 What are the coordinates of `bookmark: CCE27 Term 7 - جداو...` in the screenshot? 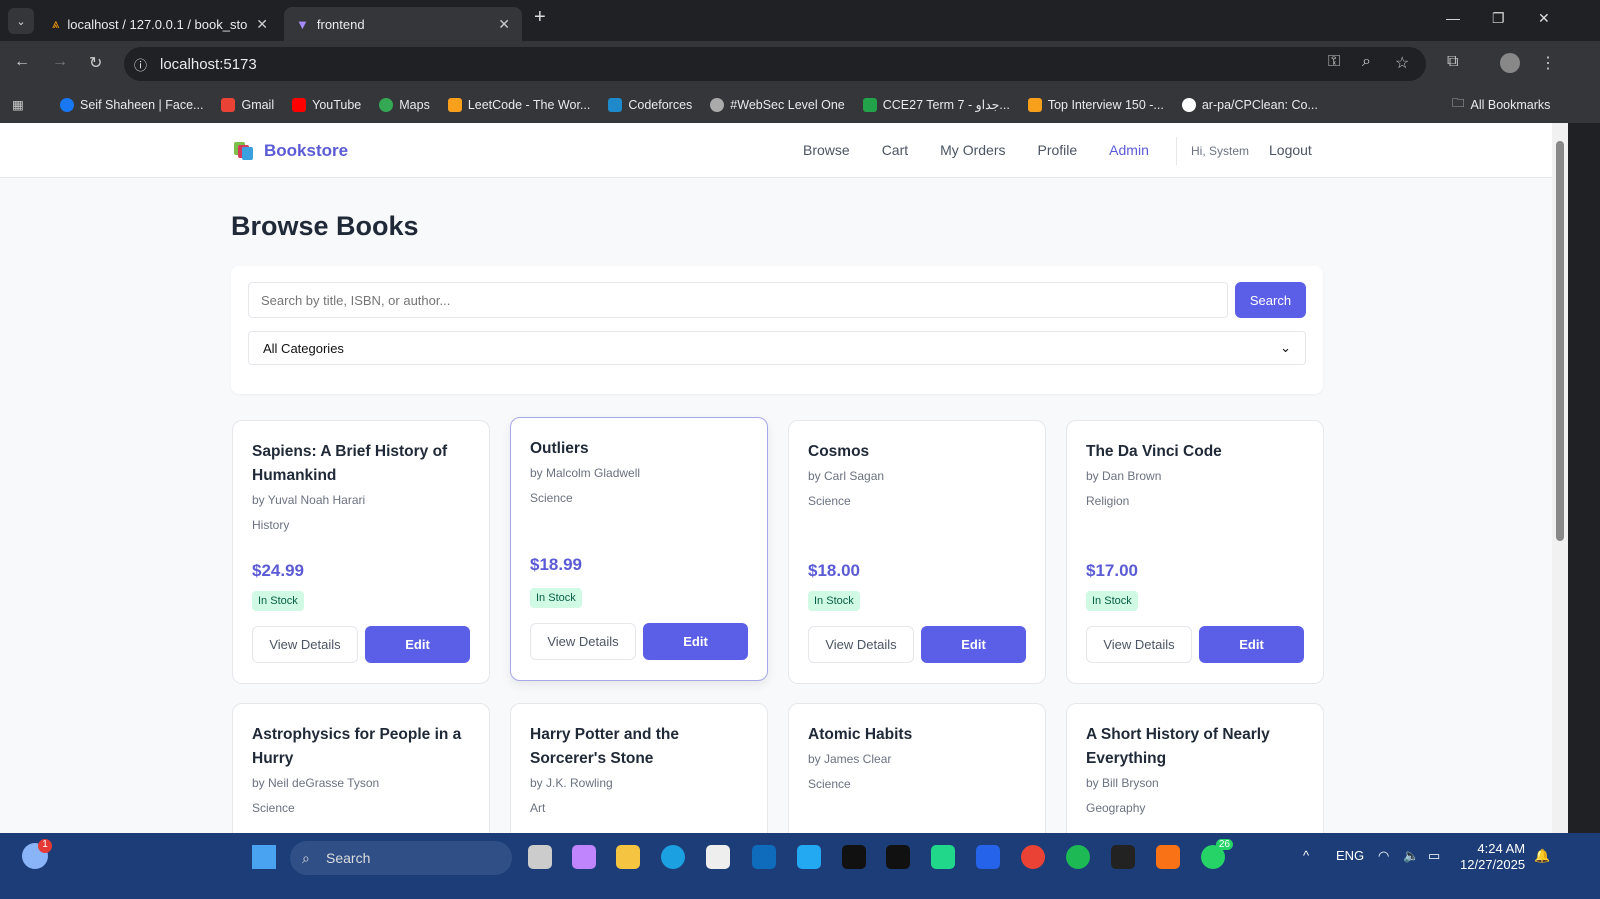 It's located at (936, 104).